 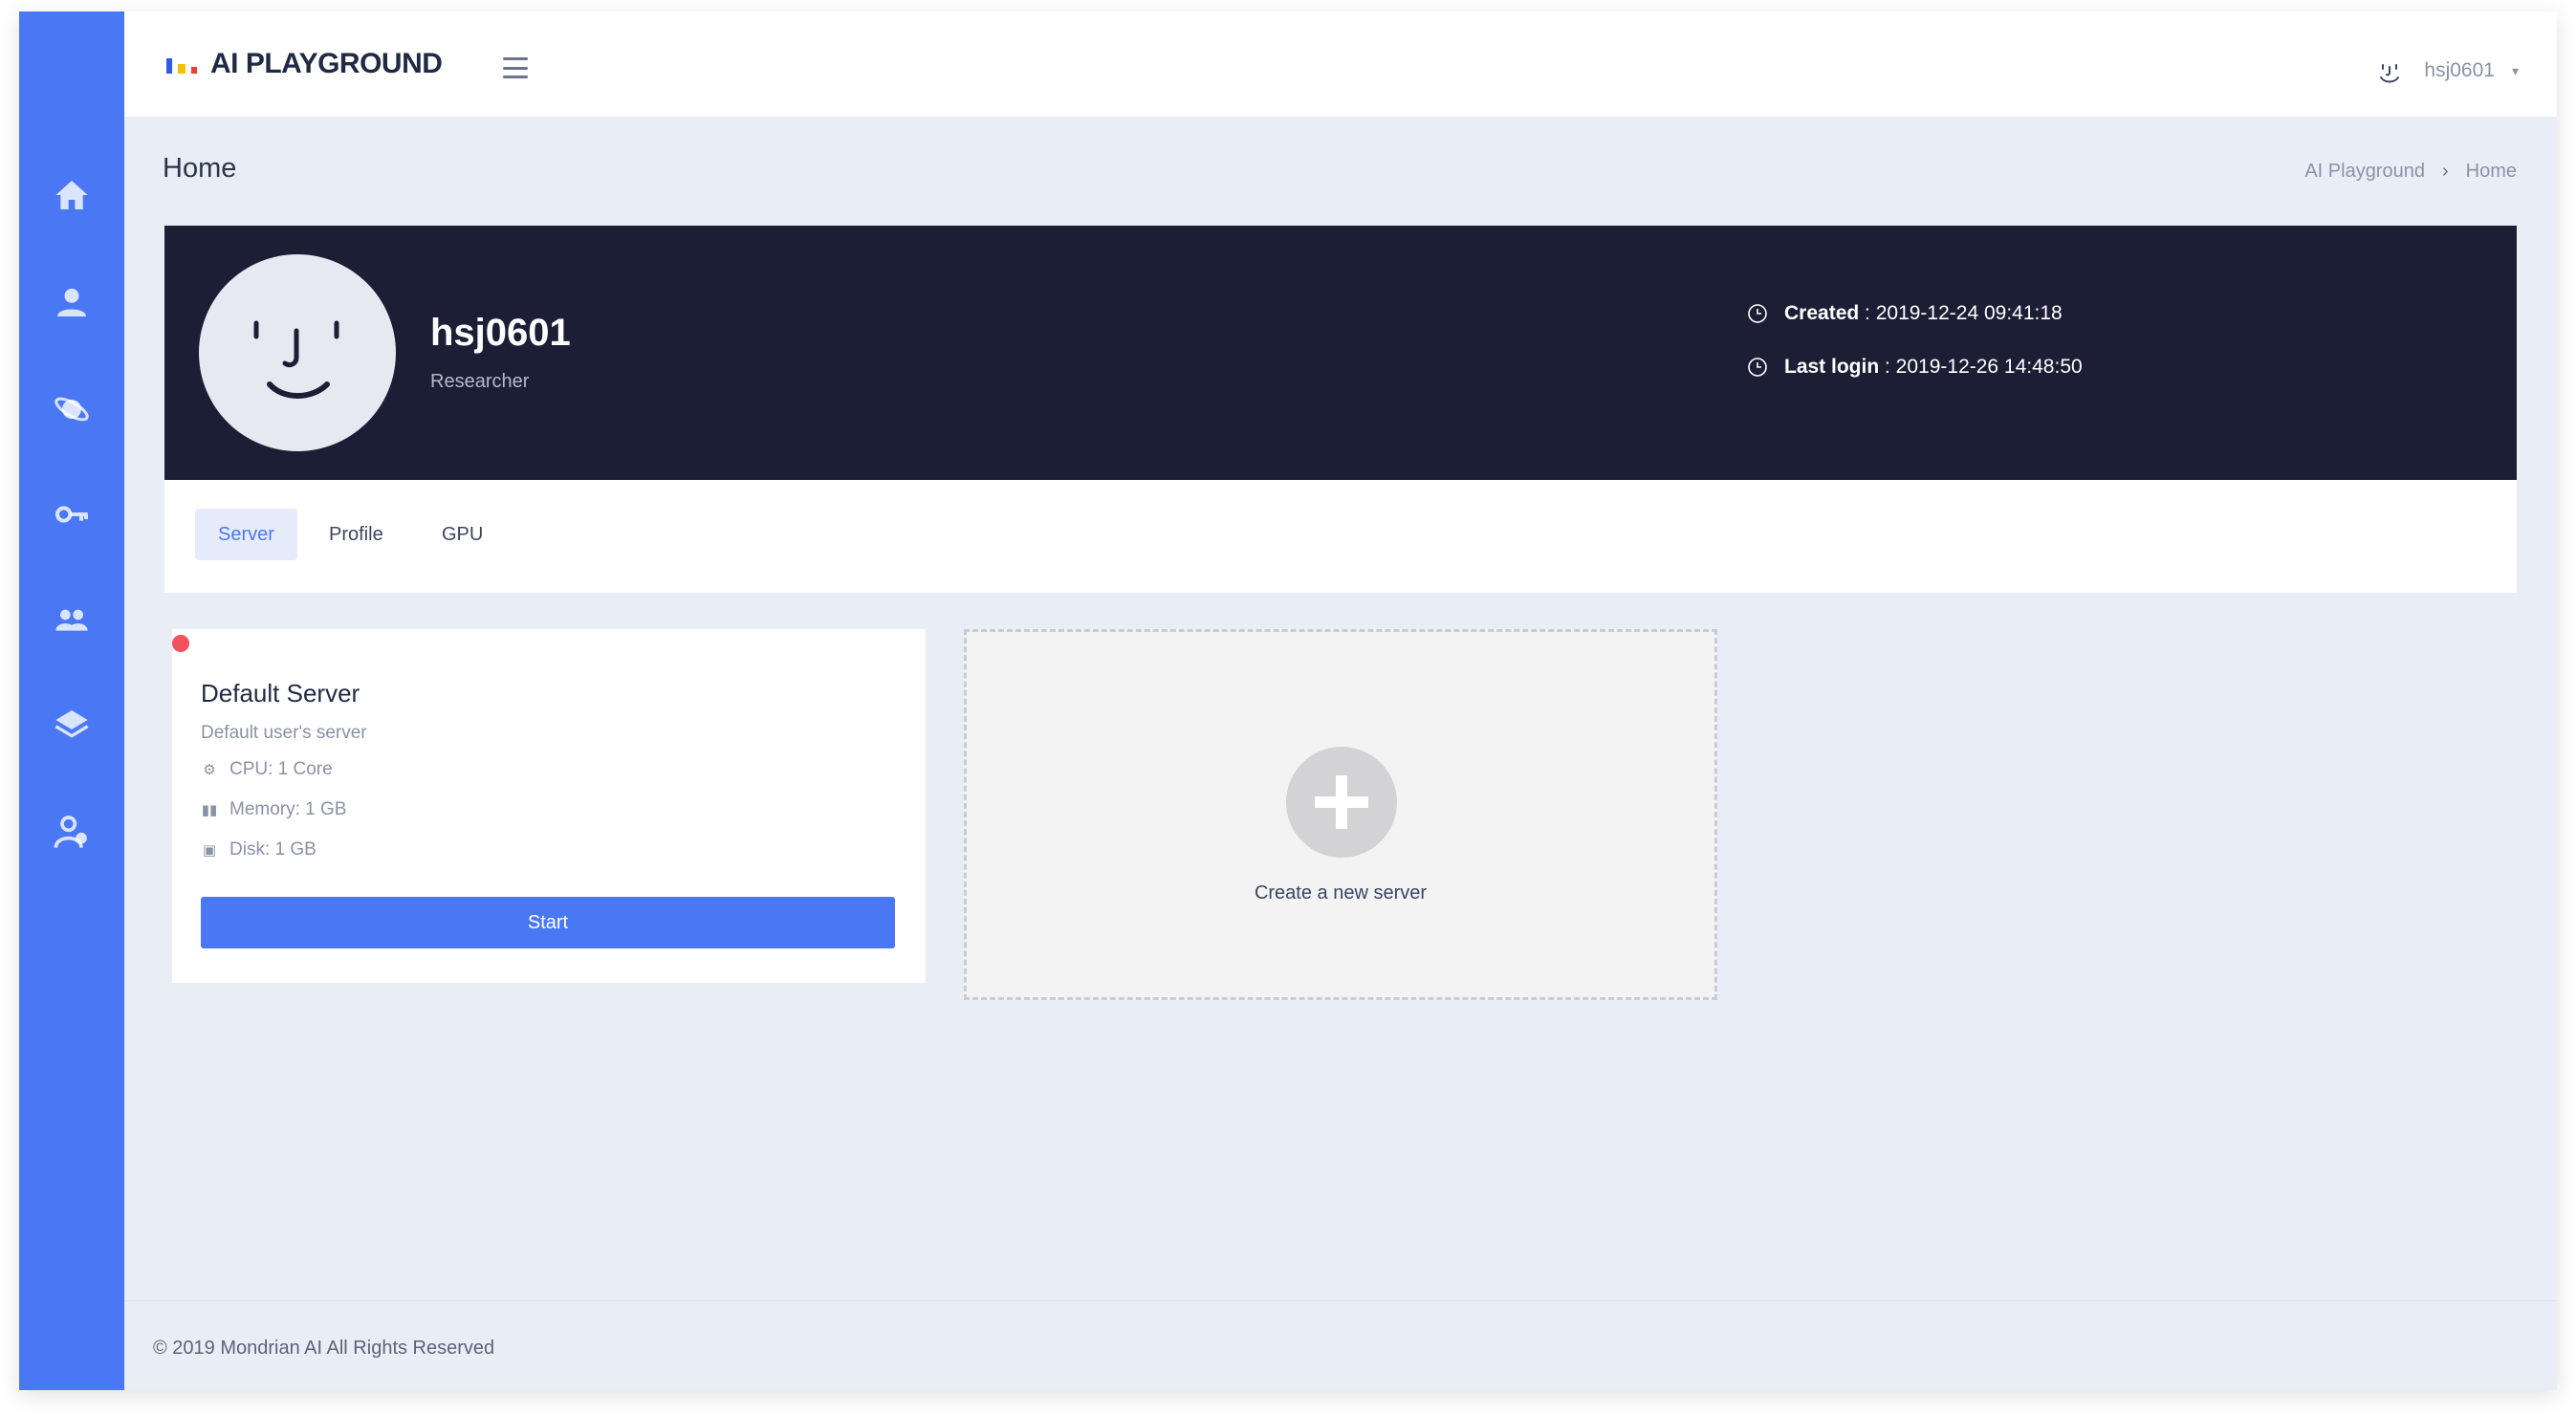 I want to click on team-admin-icon, so click(x=72, y=832).